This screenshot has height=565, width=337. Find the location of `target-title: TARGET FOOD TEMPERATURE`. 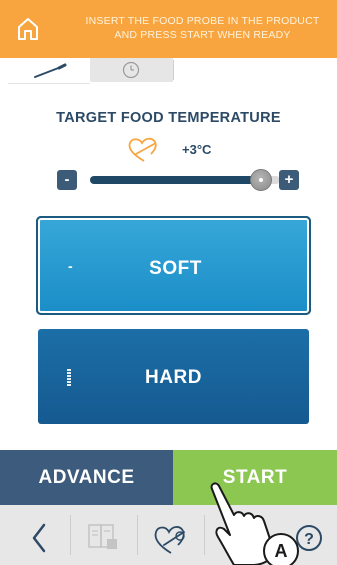

target-title: TARGET FOOD TEMPERATURE is located at coordinates (168, 118).